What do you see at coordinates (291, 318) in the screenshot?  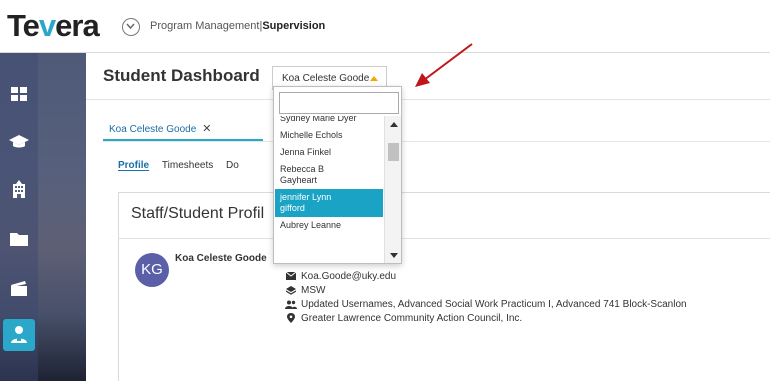 I see `map-marker-icon` at bounding box center [291, 318].